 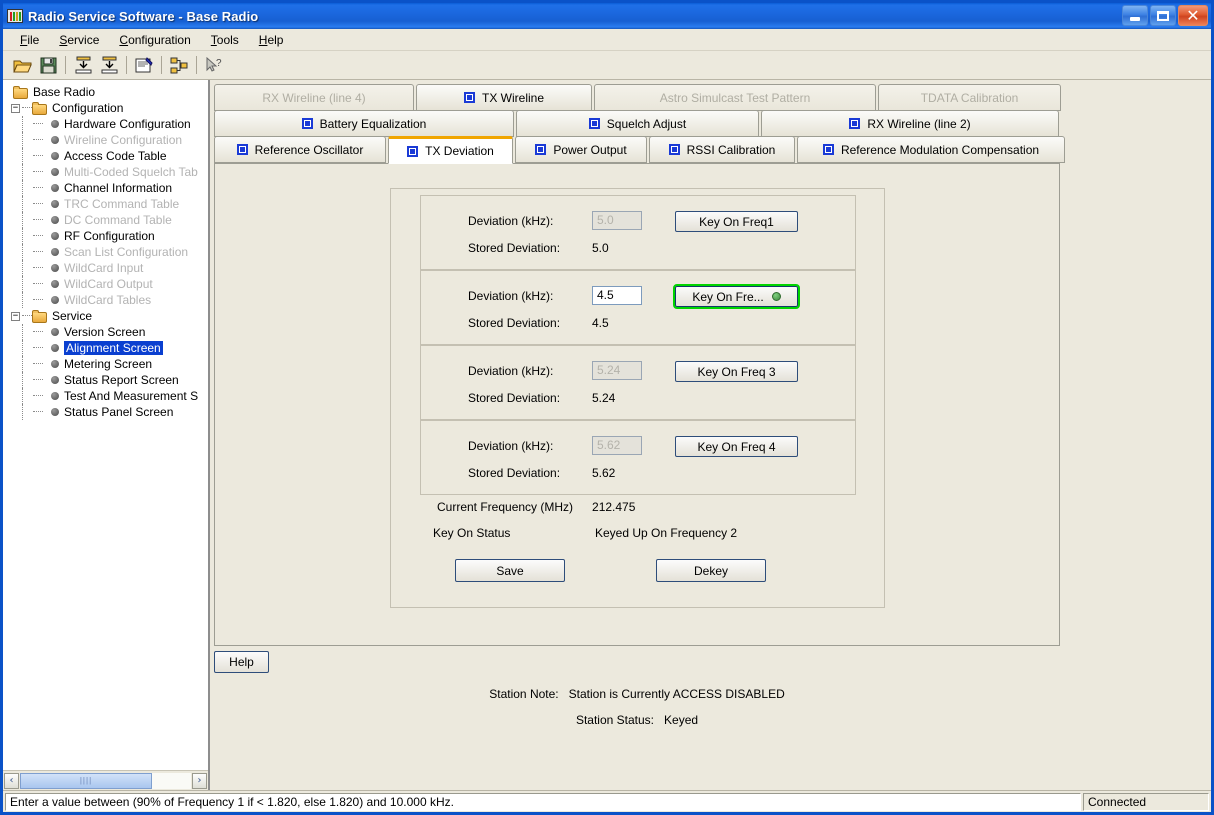 I want to click on window-controls: ✕, so click(x=1165, y=15).